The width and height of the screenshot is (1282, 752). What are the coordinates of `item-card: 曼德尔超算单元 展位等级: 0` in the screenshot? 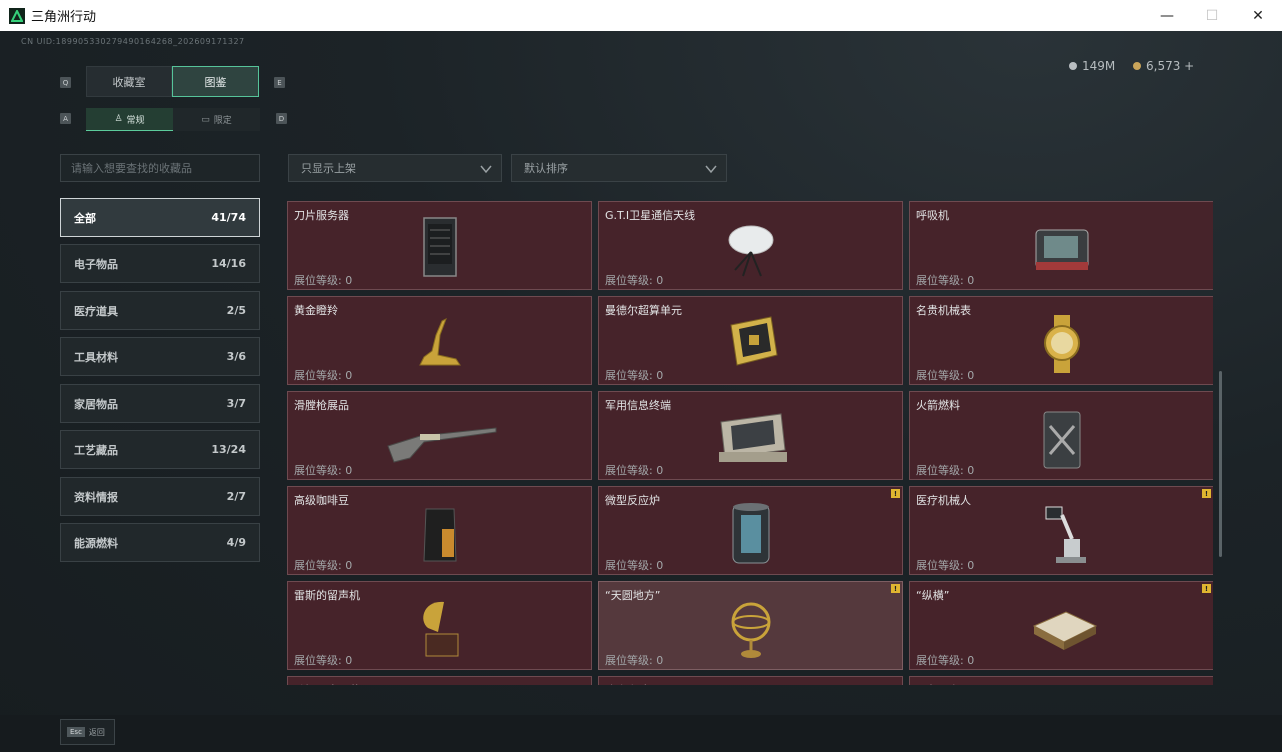 It's located at (750, 340).